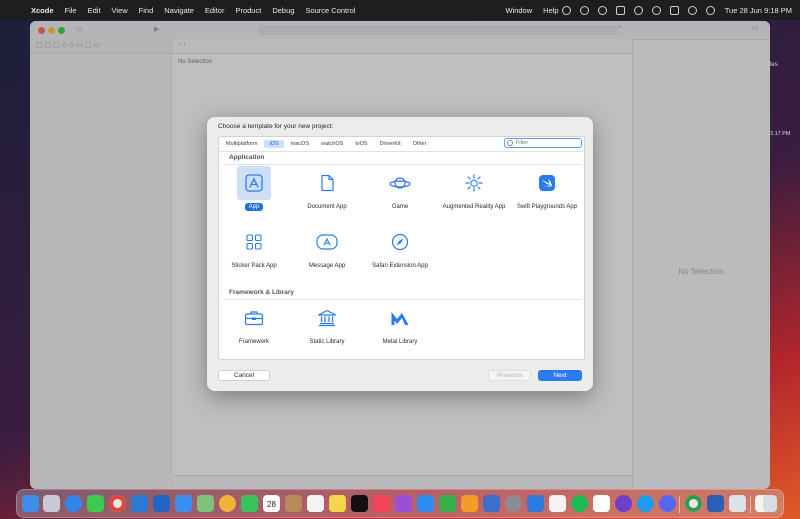 Image resolution: width=800 pixels, height=519 pixels. I want to click on menu-app-name: Xcode, so click(42, 10).